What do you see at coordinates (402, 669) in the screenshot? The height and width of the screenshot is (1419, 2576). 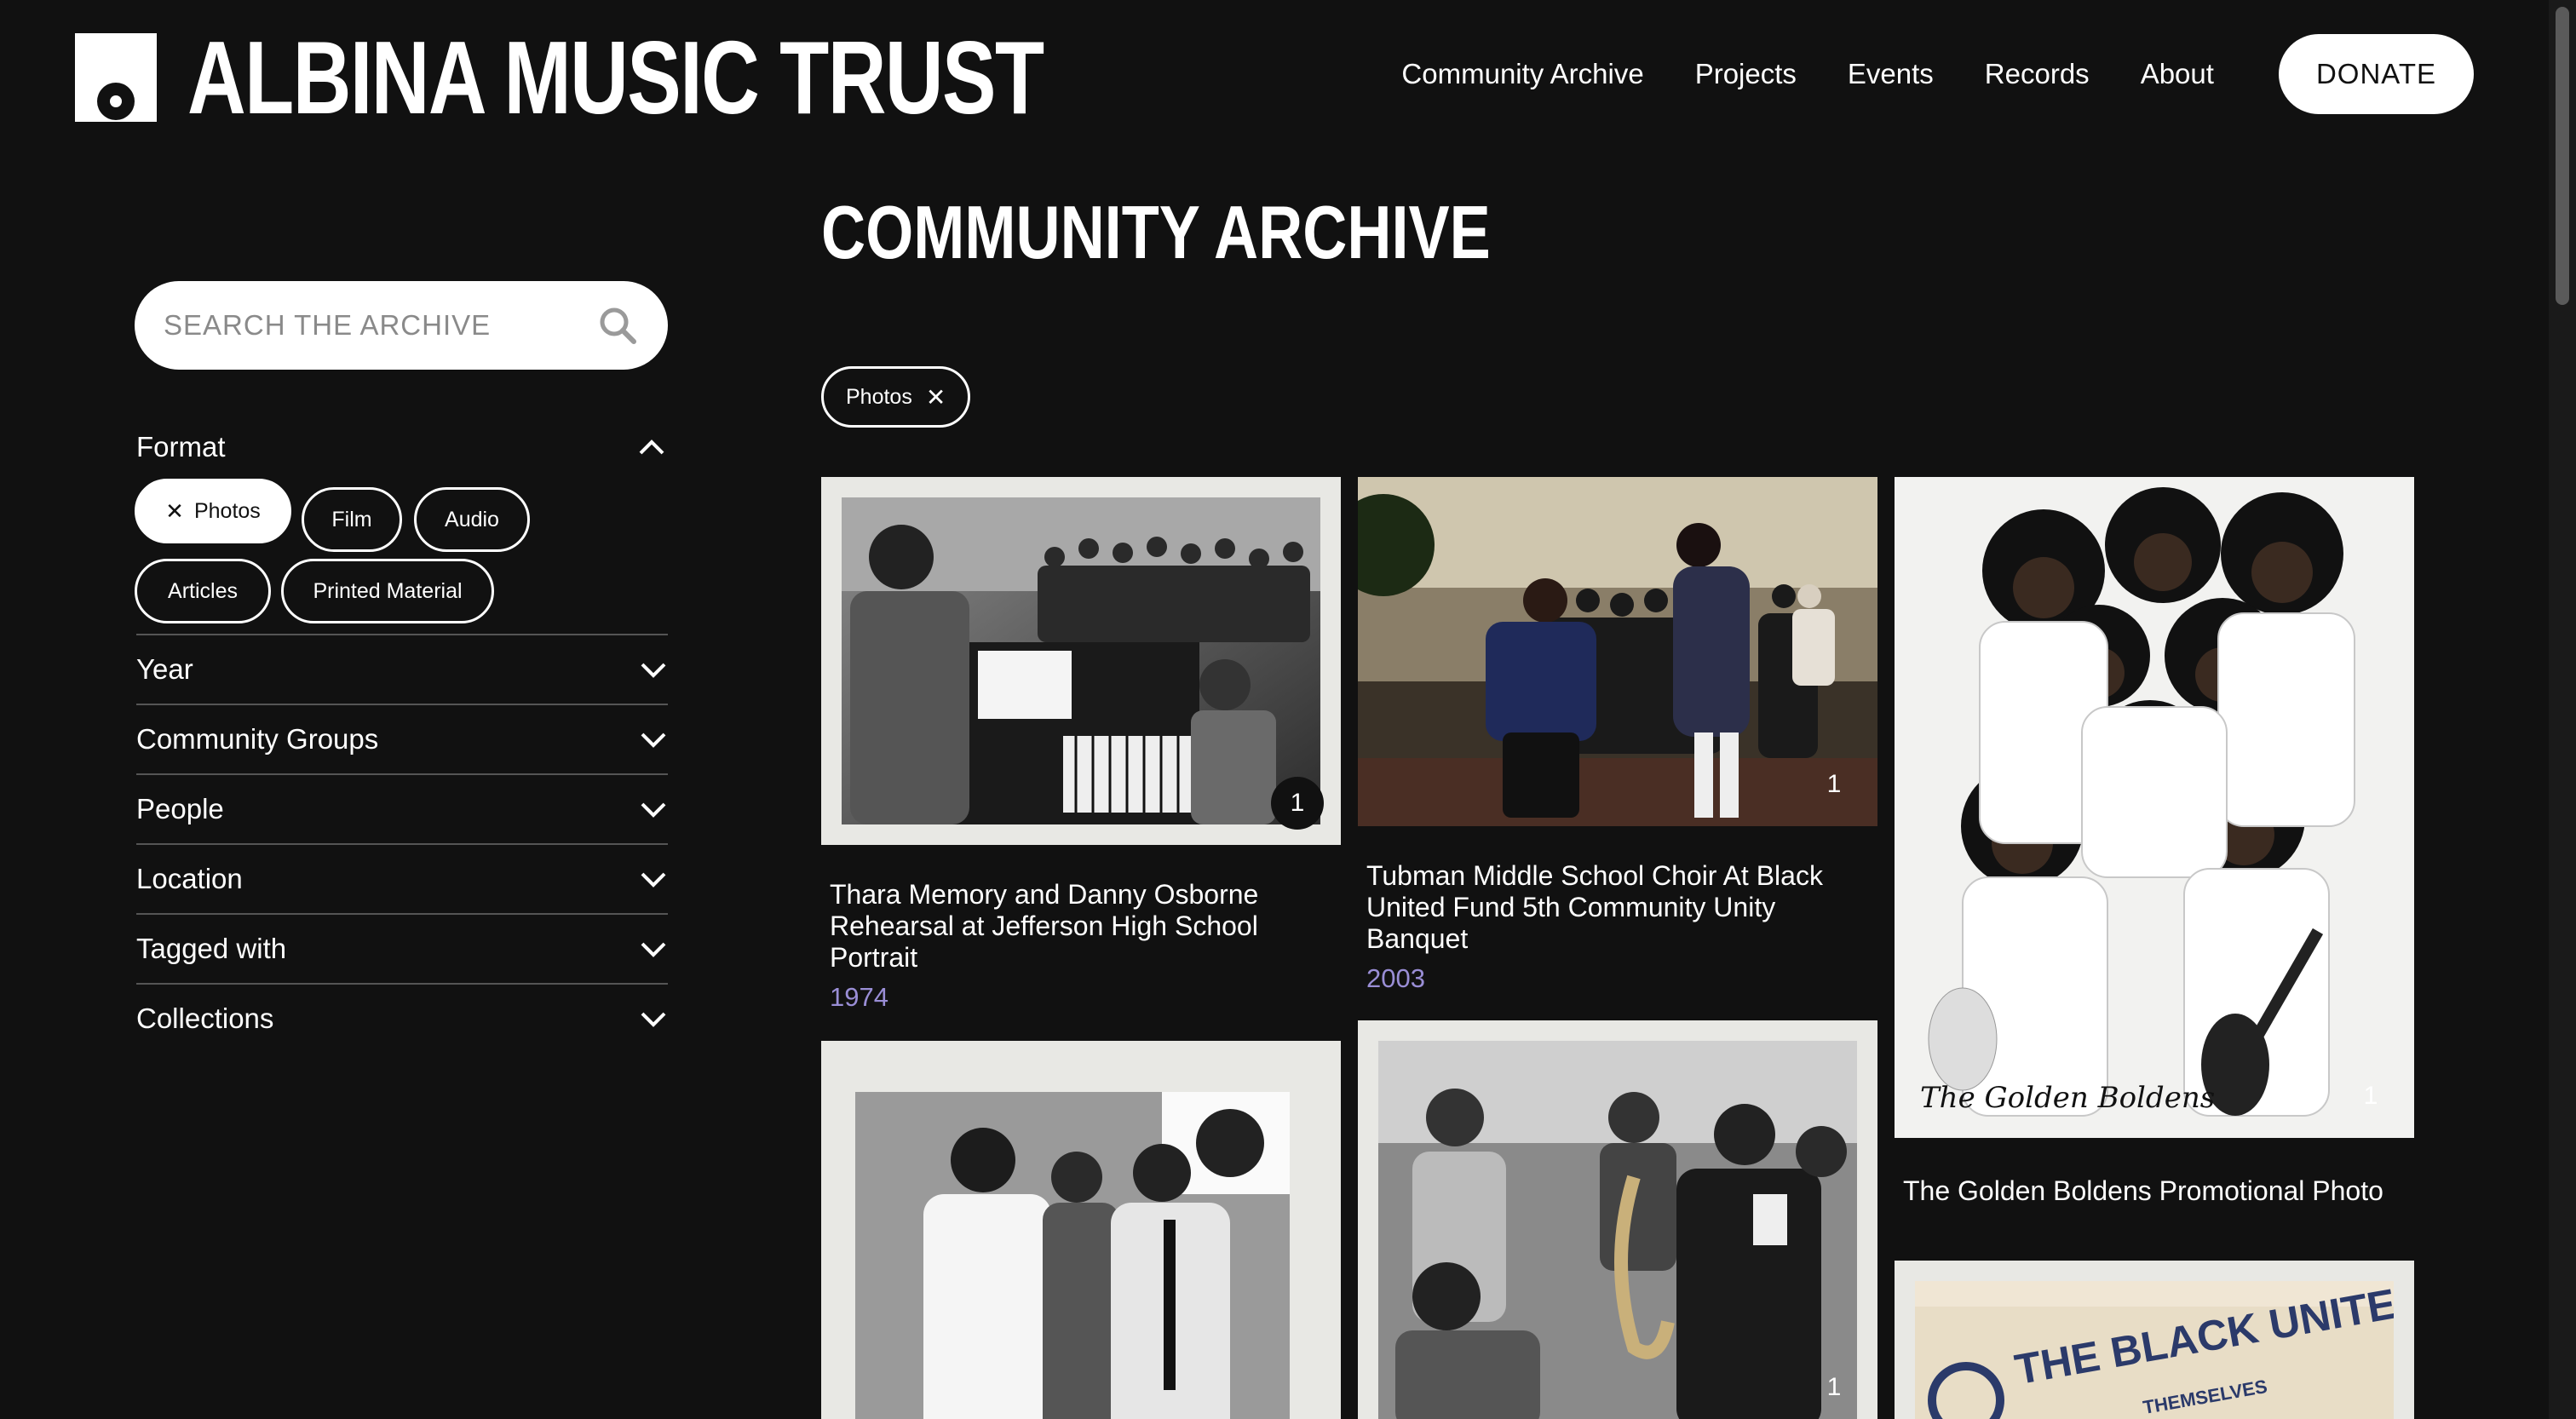 I see `facet-year: Year` at bounding box center [402, 669].